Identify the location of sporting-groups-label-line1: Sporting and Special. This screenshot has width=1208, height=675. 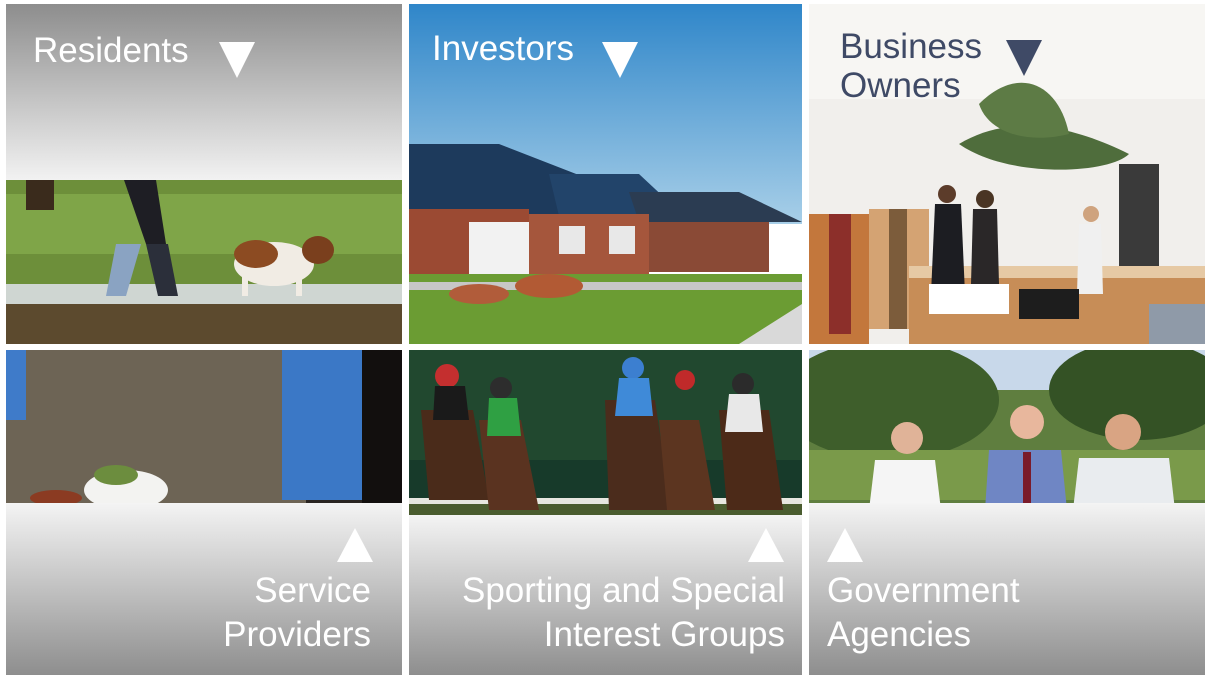
(623, 590).